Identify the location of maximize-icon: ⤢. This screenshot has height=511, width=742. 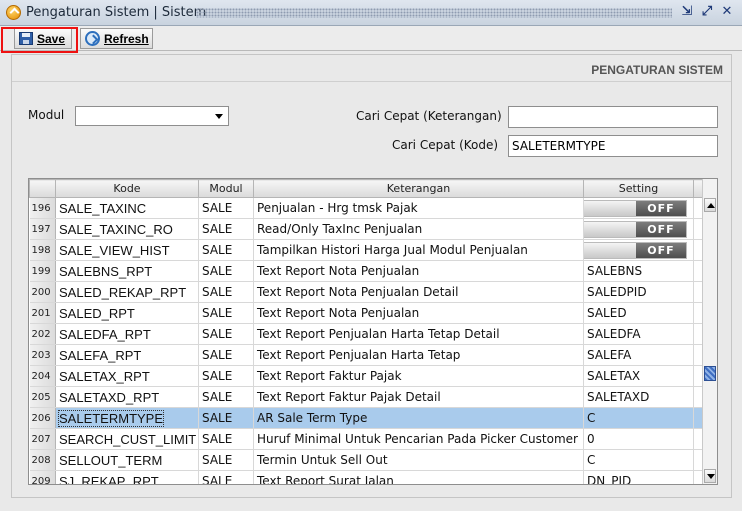
(707, 12).